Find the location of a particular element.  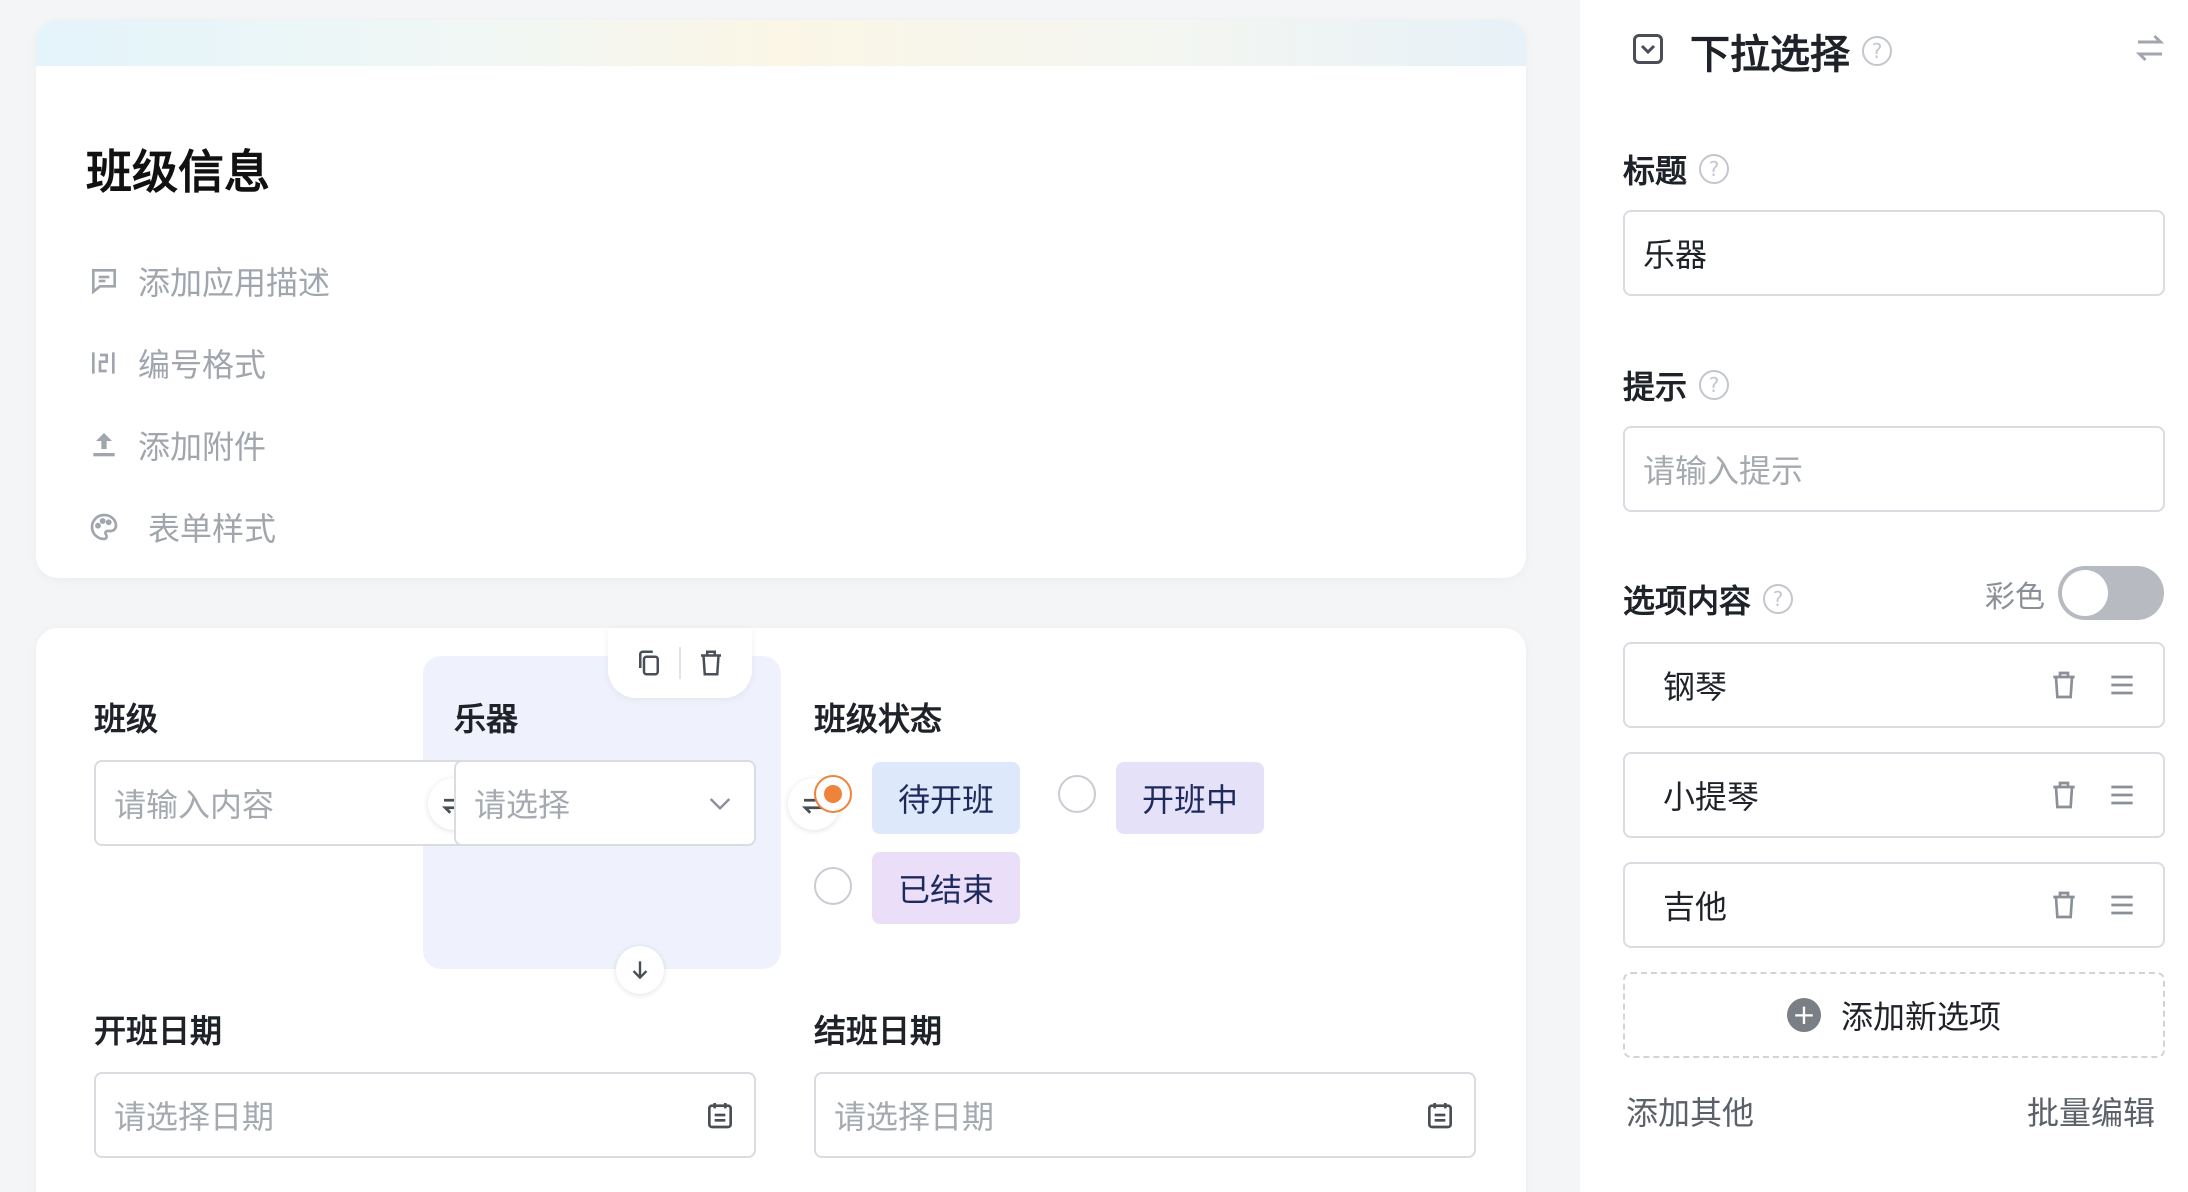

hint-setting-text: 提示 is located at coordinates (1655, 387).